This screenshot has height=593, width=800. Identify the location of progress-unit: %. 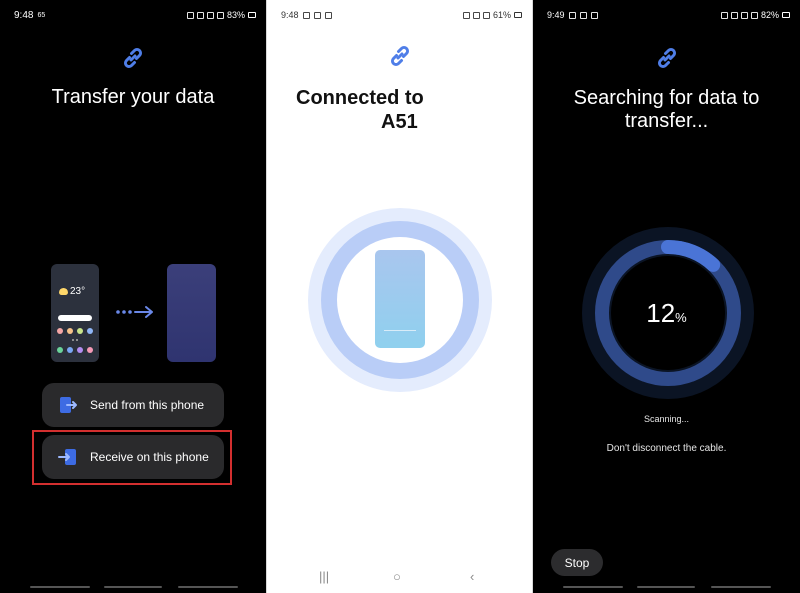
(681, 317).